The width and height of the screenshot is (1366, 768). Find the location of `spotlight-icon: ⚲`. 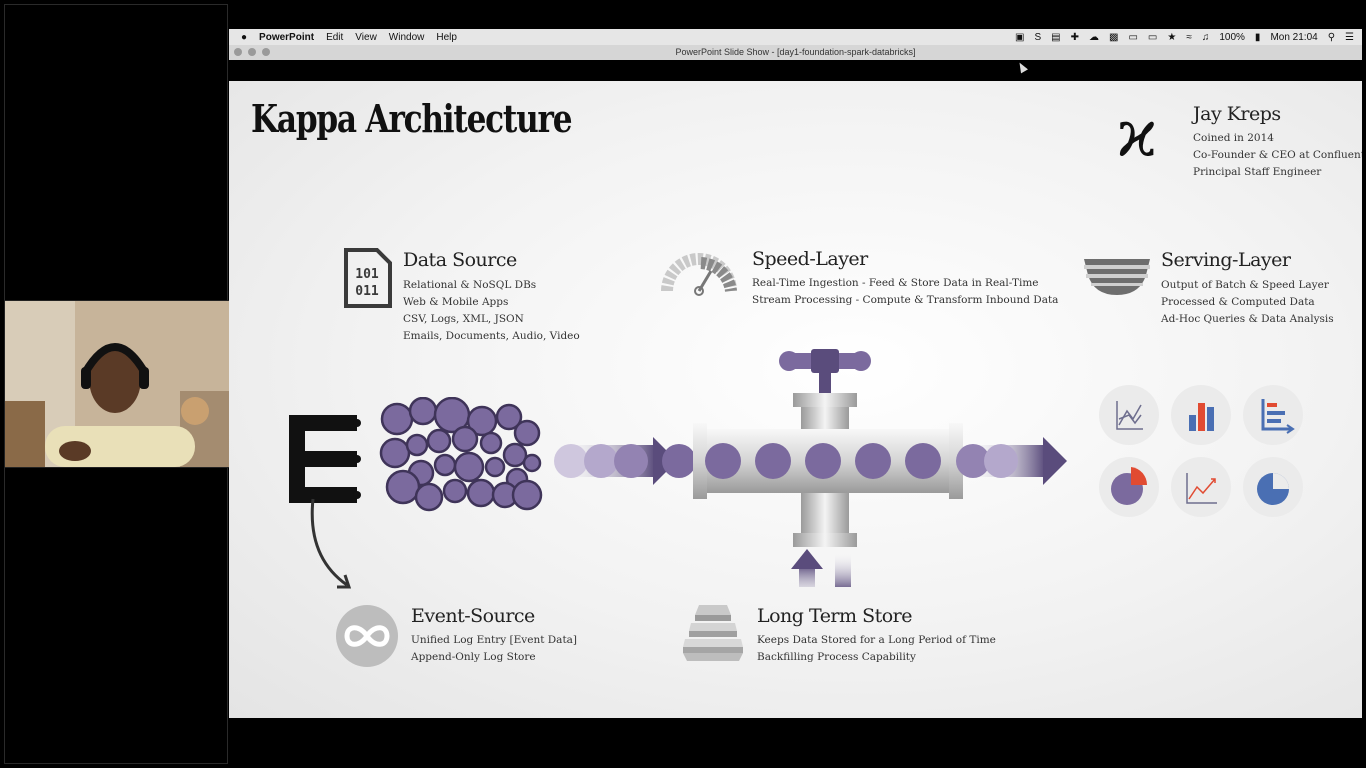

spotlight-icon: ⚲ is located at coordinates (1331, 37).